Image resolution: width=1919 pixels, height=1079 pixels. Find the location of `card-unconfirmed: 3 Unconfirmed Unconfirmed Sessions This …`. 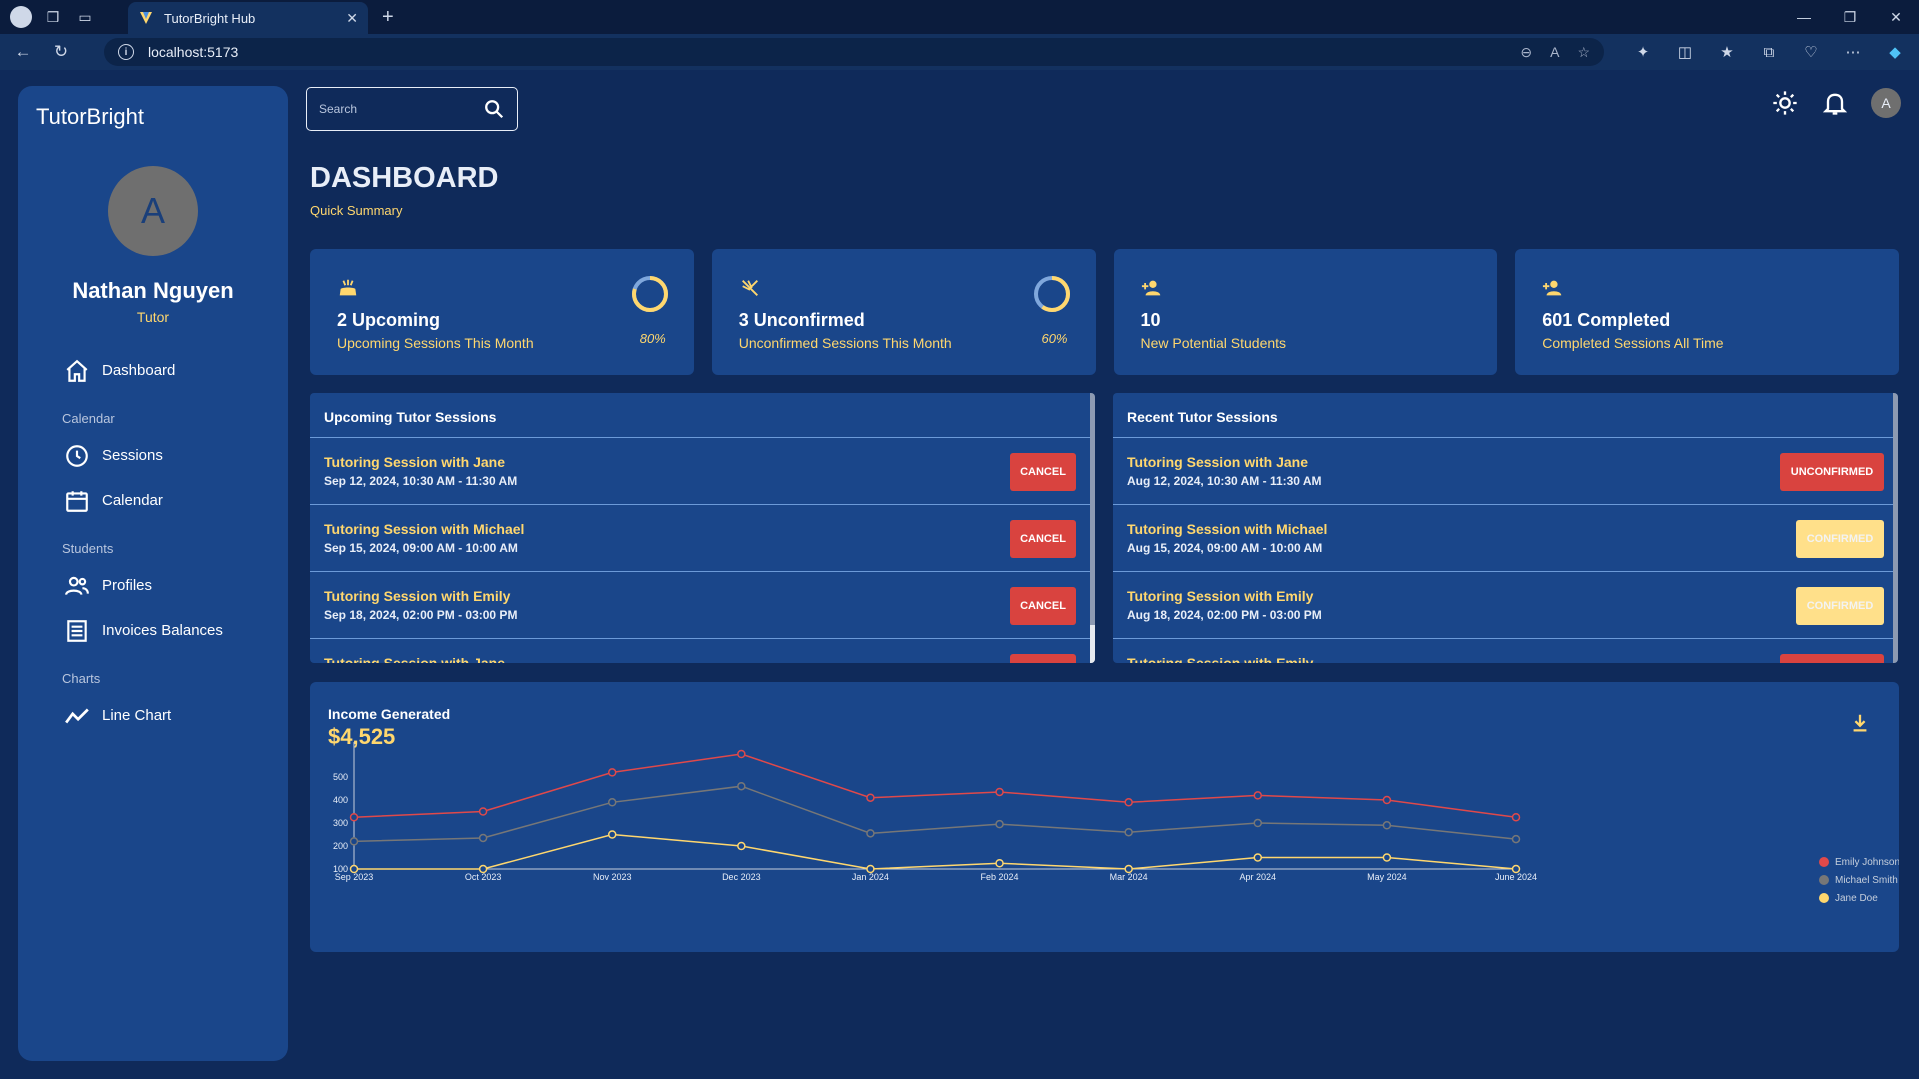

card-unconfirmed: 3 Unconfirmed Unconfirmed Sessions This … is located at coordinates (903, 312).